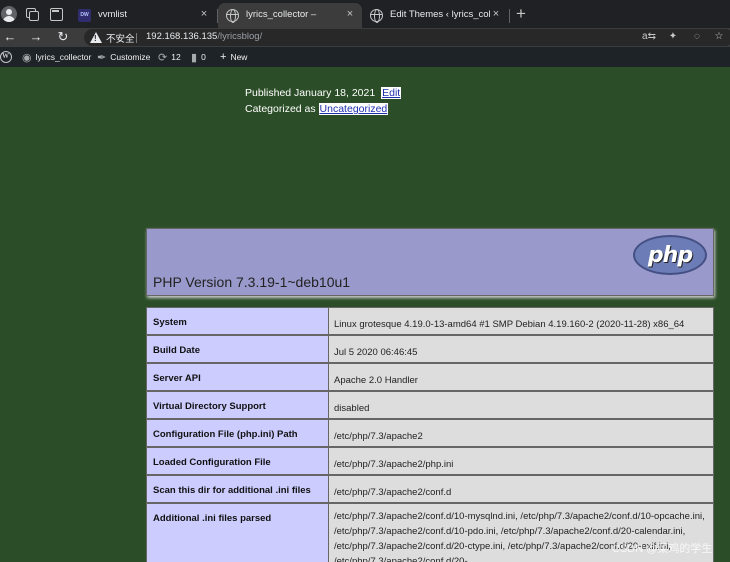 Image resolution: width=730 pixels, height=562 pixels. I want to click on reload-icon: ↻, so click(63, 37).